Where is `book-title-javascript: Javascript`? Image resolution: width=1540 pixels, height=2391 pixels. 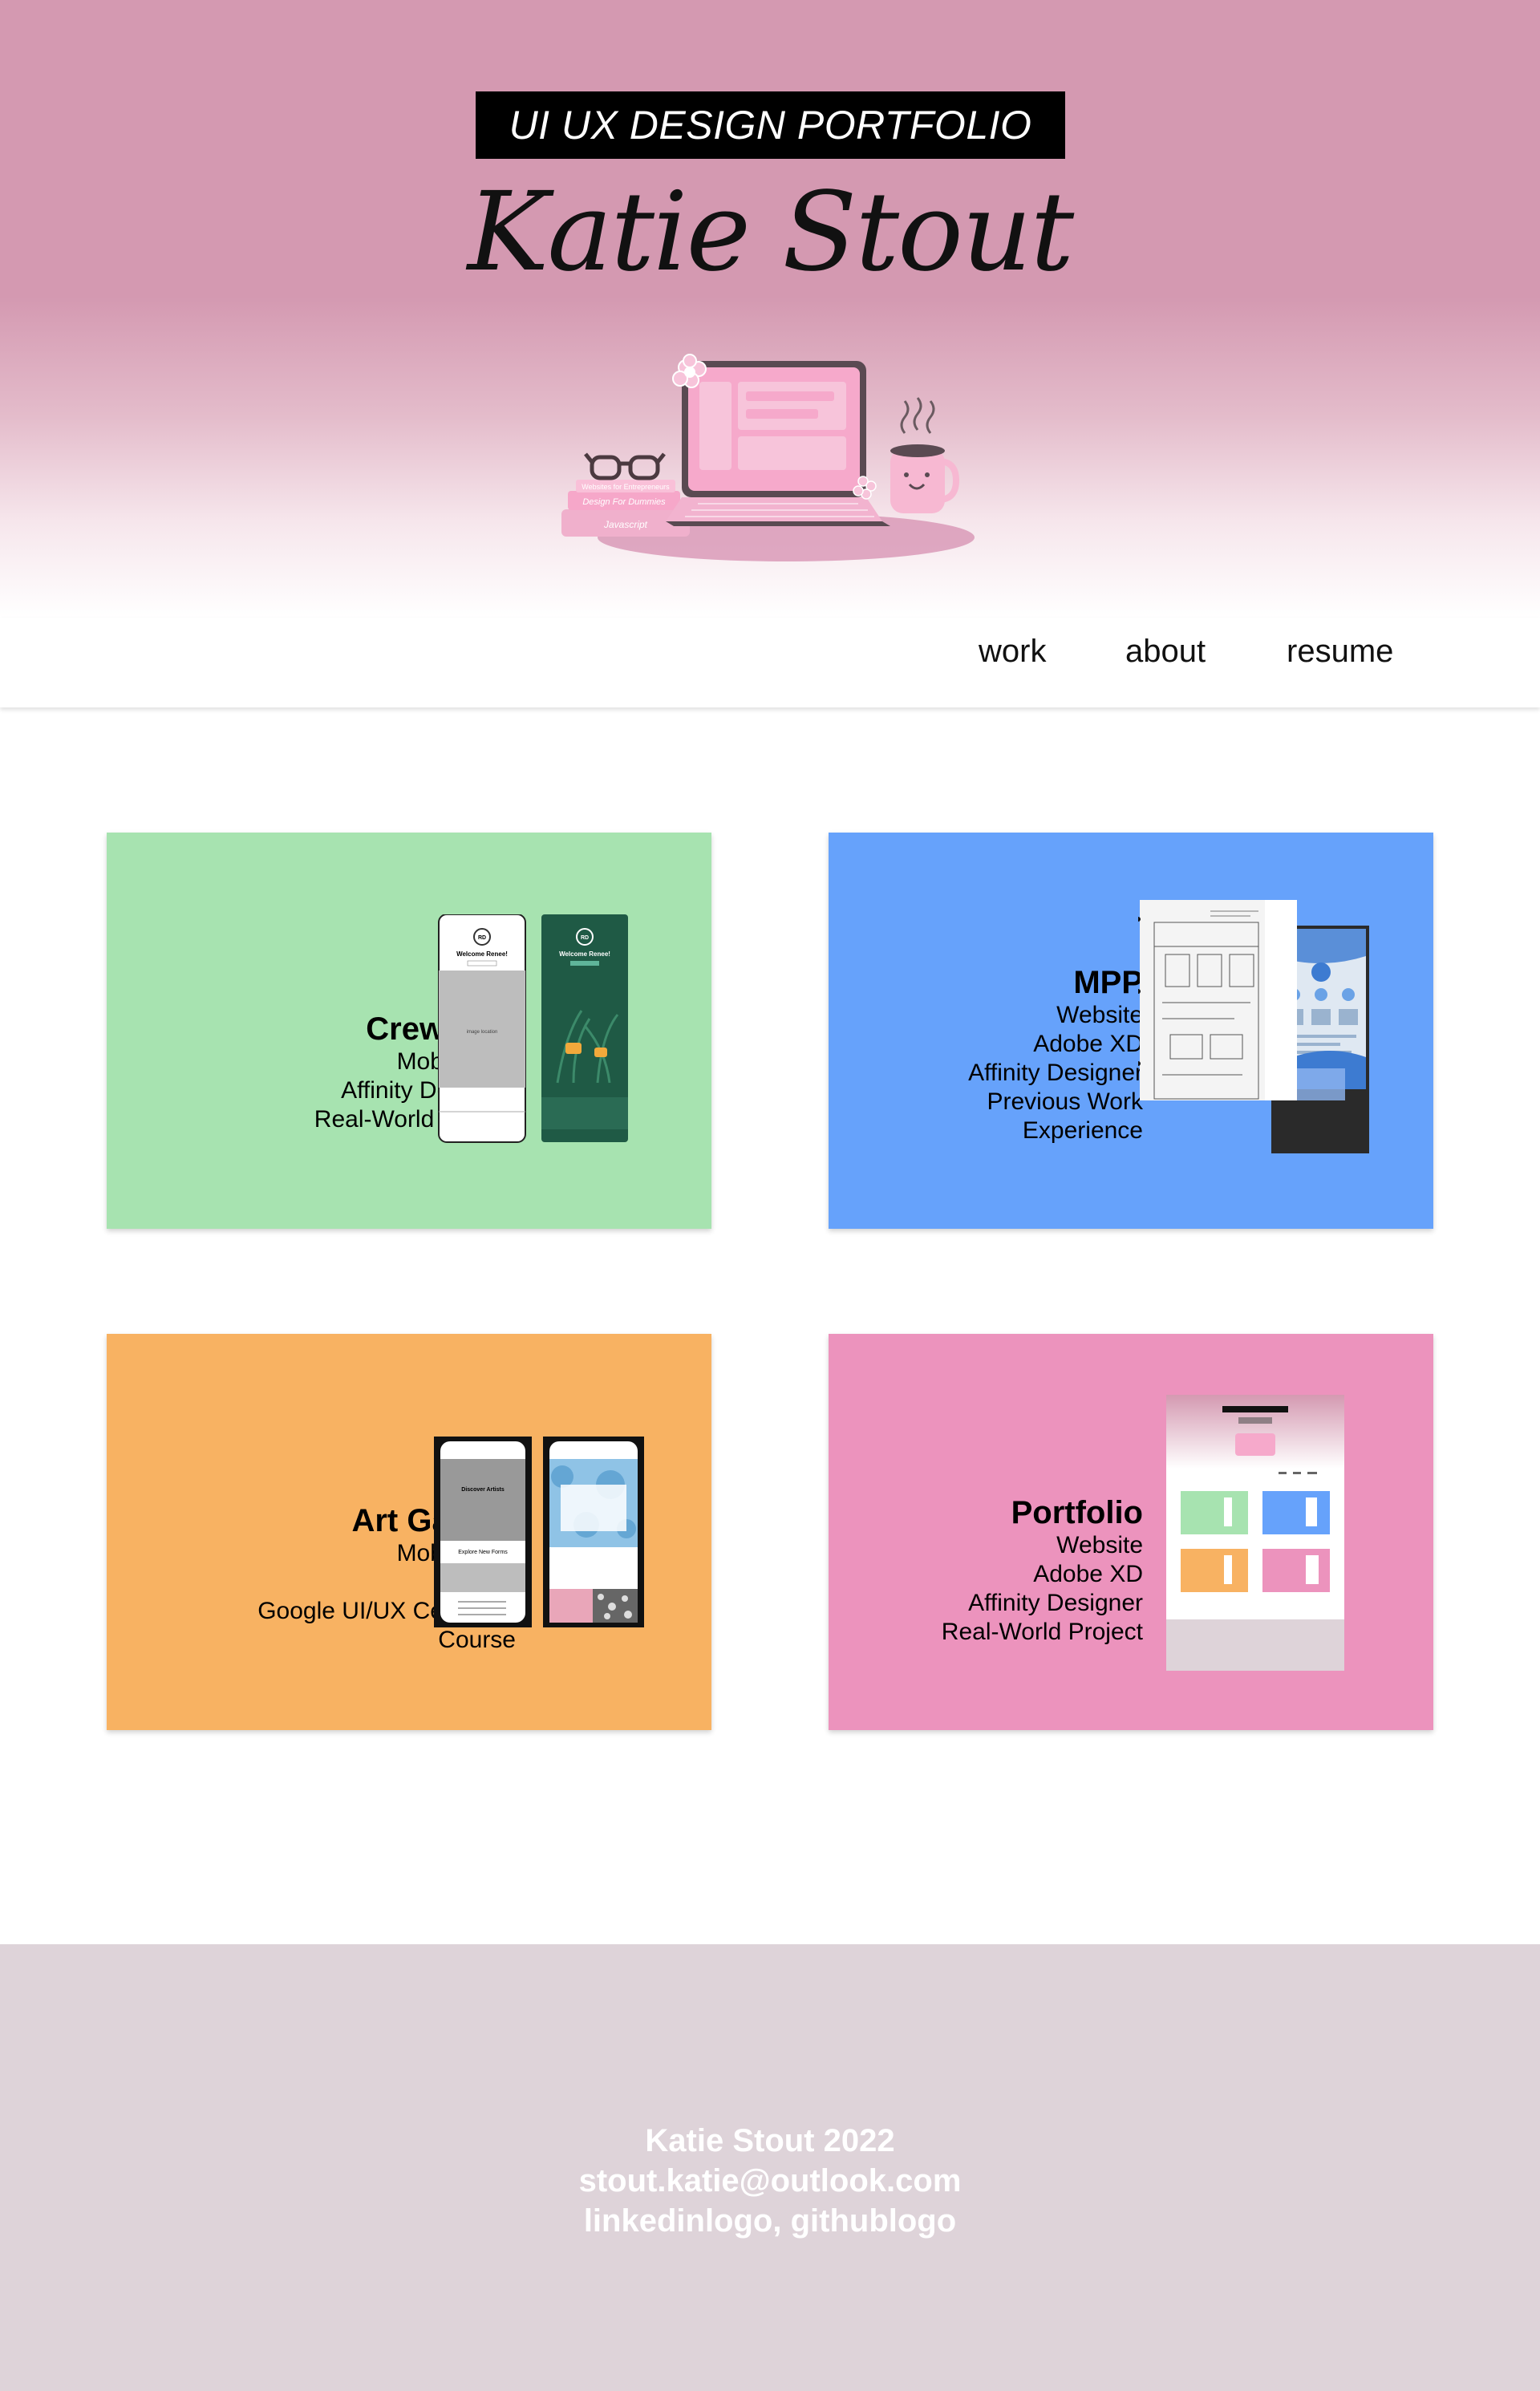 book-title-javascript: Javascript is located at coordinates (625, 524).